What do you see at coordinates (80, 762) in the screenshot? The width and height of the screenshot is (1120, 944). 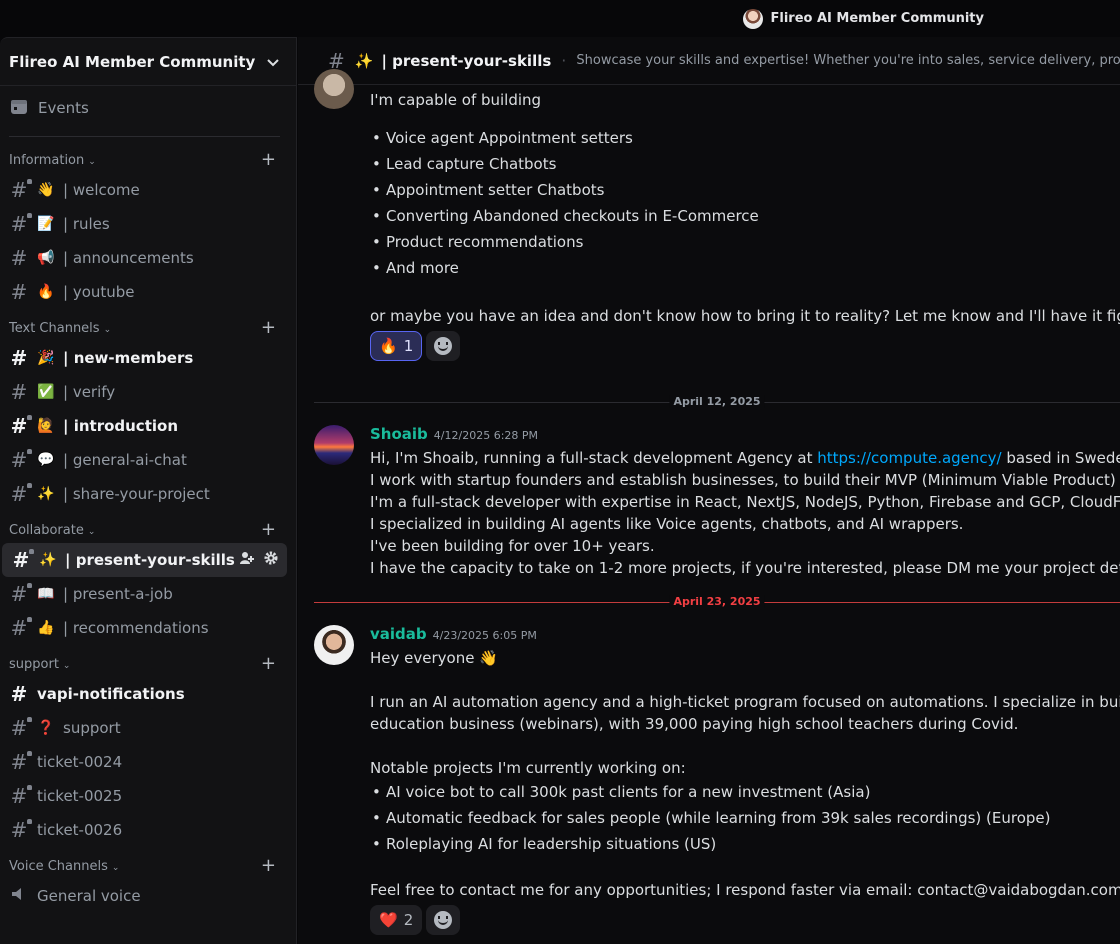 I see `channel-label: ticket-0024` at bounding box center [80, 762].